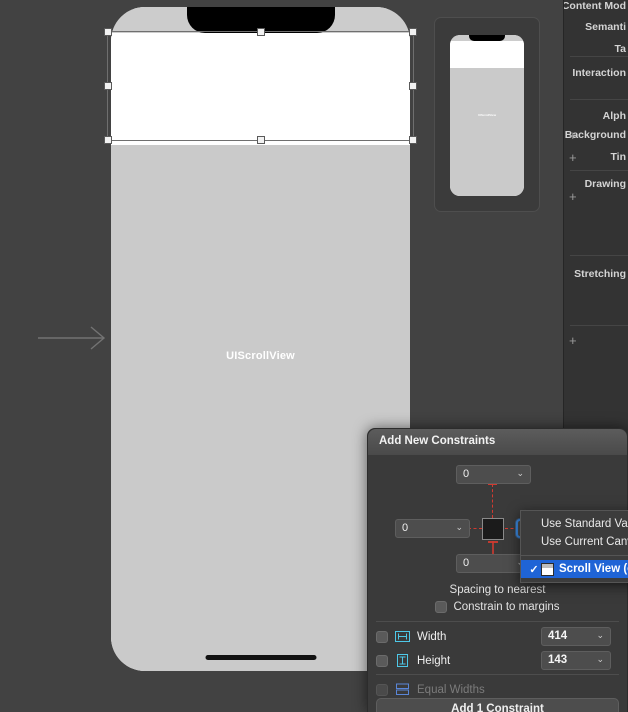 This screenshot has height=712, width=628. What do you see at coordinates (497, 705) in the screenshot?
I see `add-constraint-button: Add 1 Constraint` at bounding box center [497, 705].